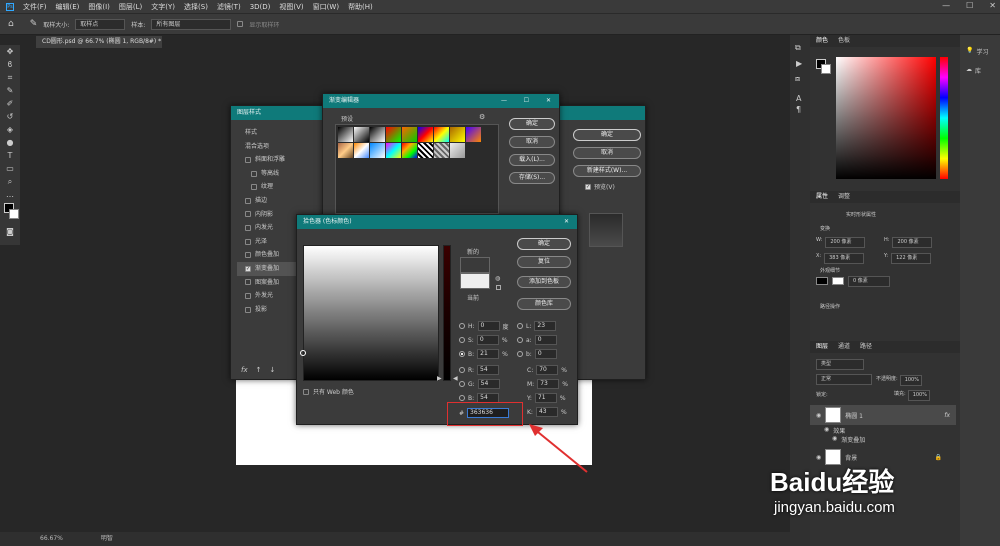  Describe the element at coordinates (282, 133) in the screenshot. I see `style-header: 样式` at that location.